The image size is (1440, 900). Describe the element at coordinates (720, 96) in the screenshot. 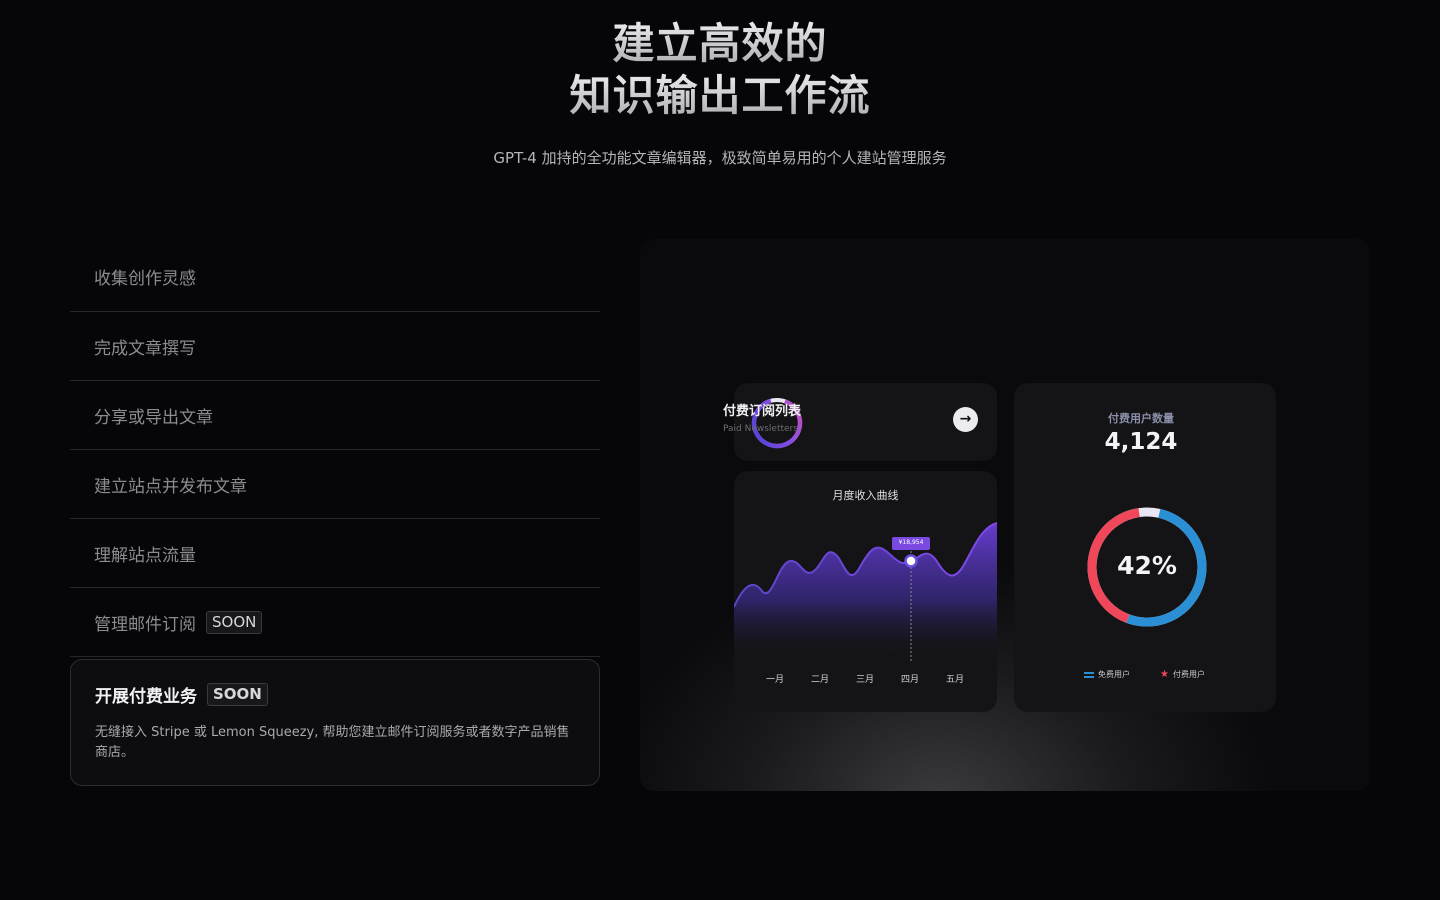

I see `hero-title-line2: 知识输出工作流` at that location.